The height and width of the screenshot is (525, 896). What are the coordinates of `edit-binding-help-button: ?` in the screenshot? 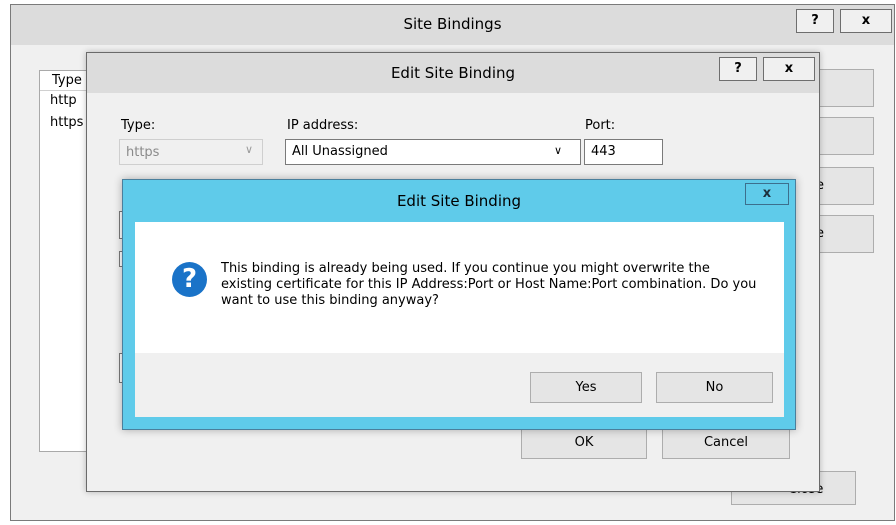 It's located at (738, 69).